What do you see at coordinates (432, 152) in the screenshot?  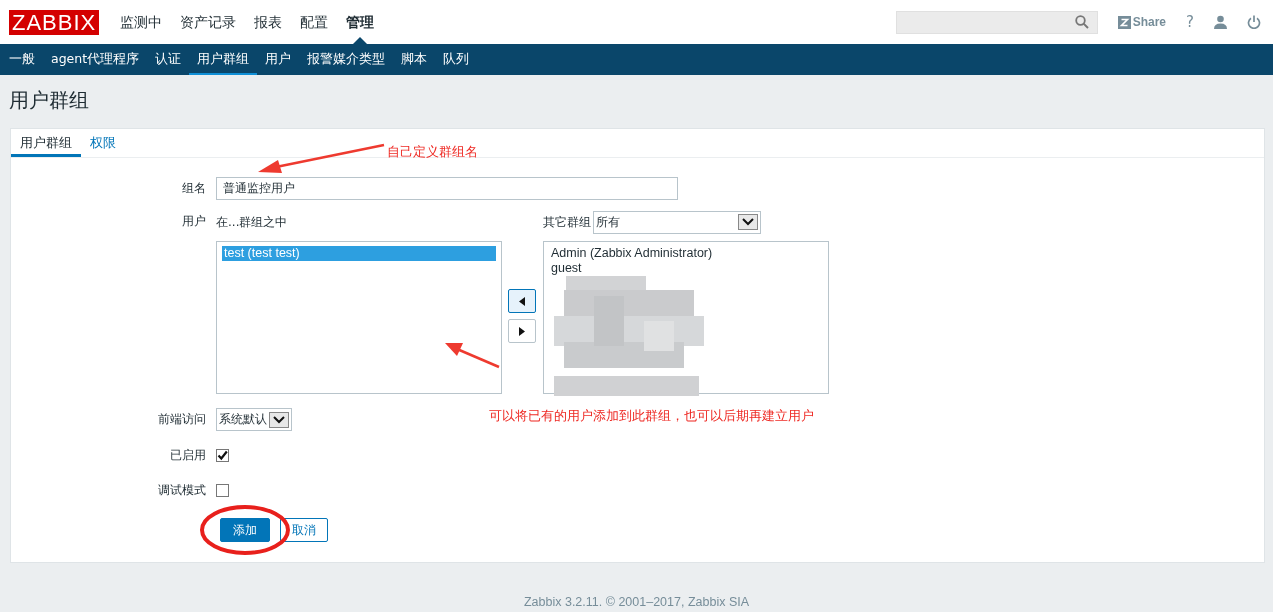 I see `annotation-text: 自己定义群组名` at bounding box center [432, 152].